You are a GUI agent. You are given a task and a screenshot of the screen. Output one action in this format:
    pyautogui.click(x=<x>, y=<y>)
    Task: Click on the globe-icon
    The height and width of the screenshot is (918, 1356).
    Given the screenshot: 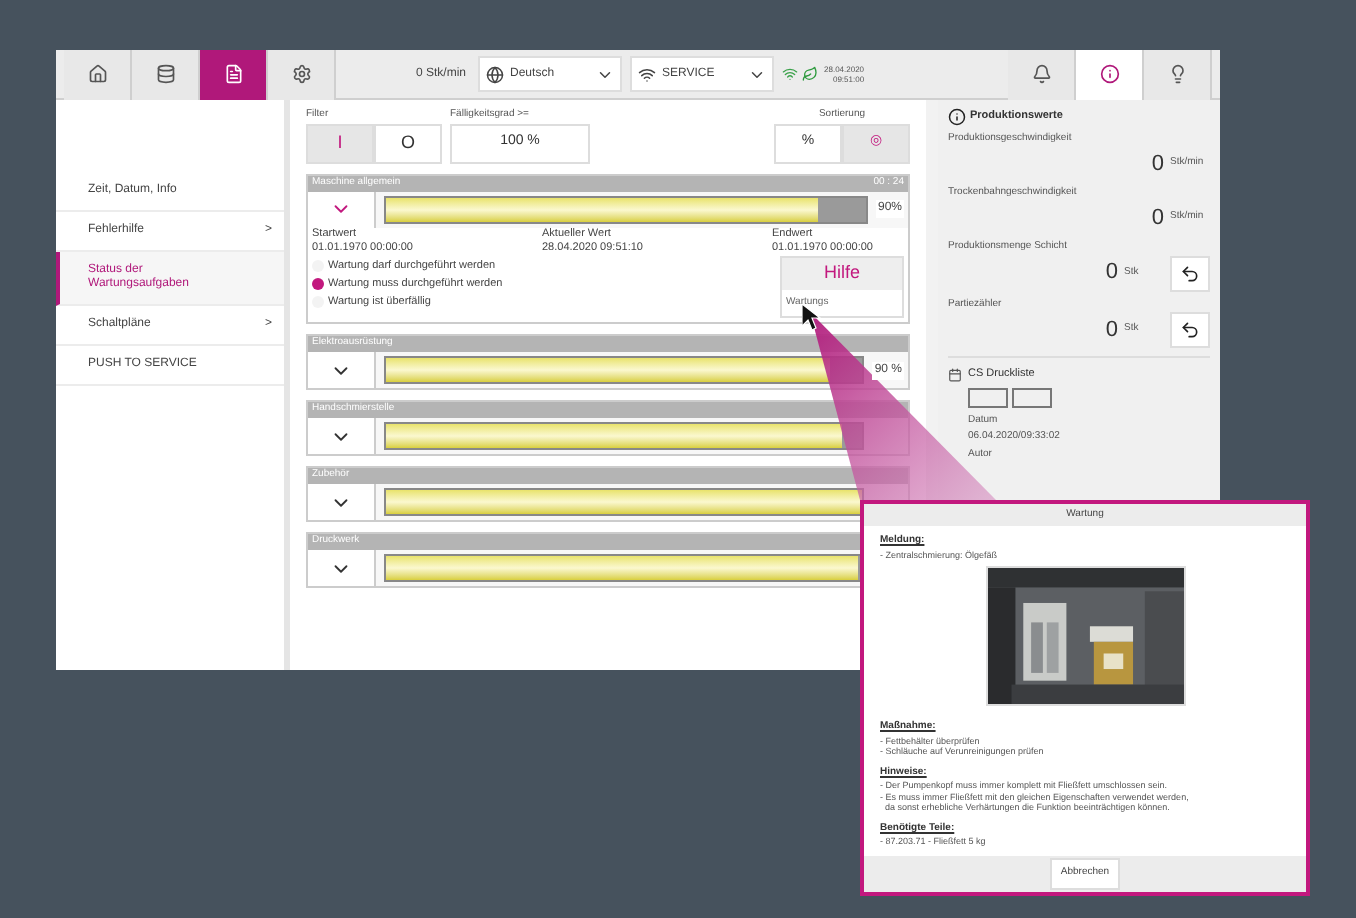 What is the action you would take?
    pyautogui.click(x=495, y=74)
    